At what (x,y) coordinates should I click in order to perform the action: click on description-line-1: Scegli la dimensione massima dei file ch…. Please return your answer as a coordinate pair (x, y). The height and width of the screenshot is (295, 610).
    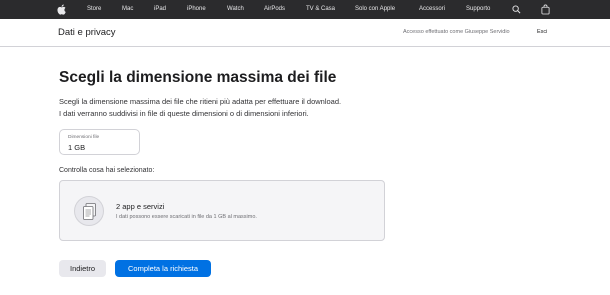
    Looking at the image, I should click on (200, 101).